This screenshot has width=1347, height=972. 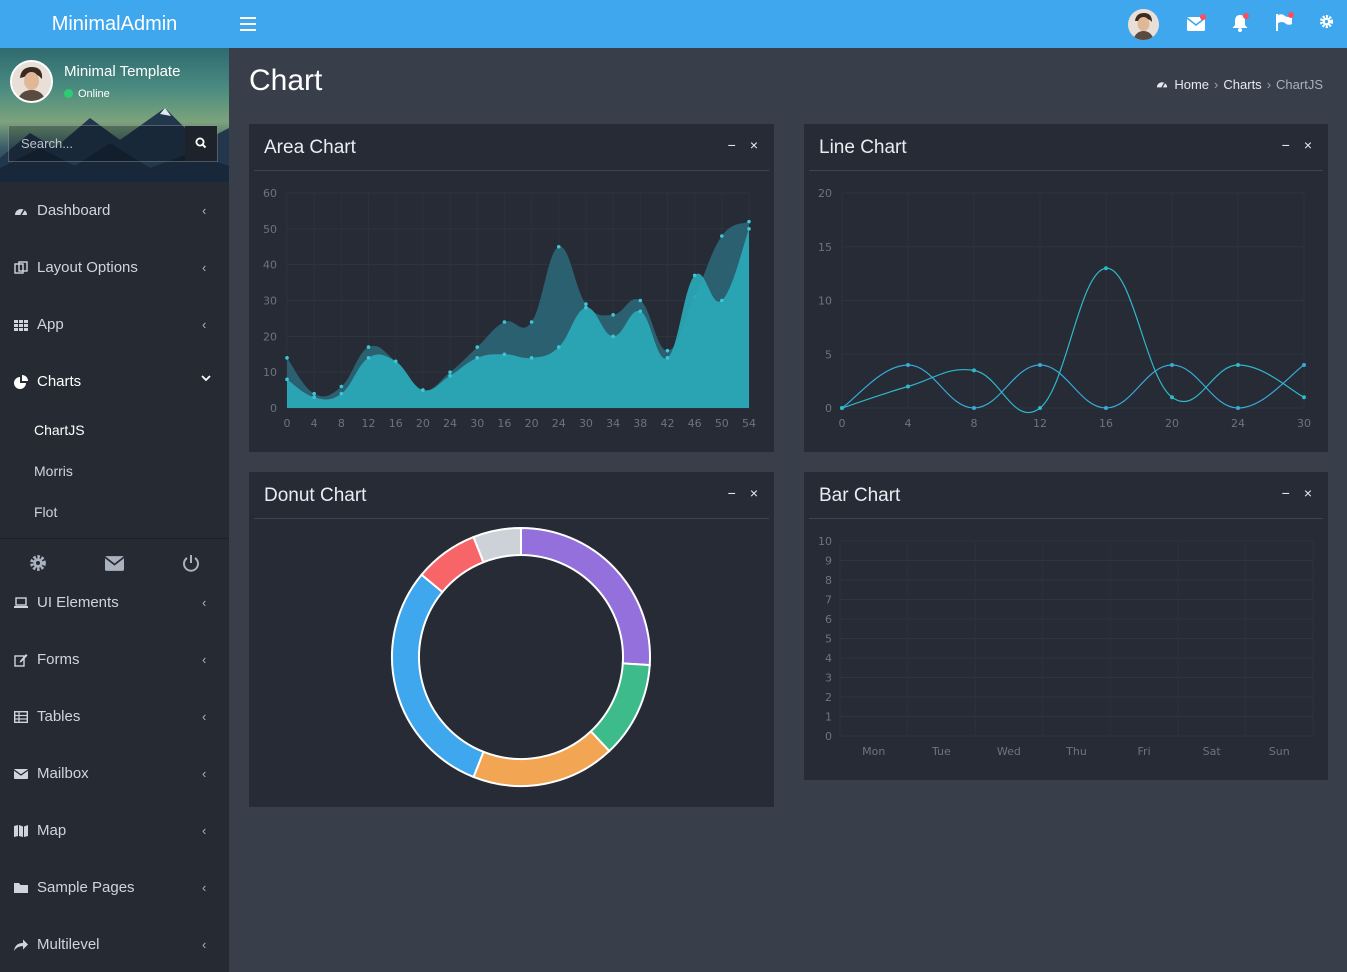 What do you see at coordinates (21, 888) in the screenshot?
I see `folder-icon` at bounding box center [21, 888].